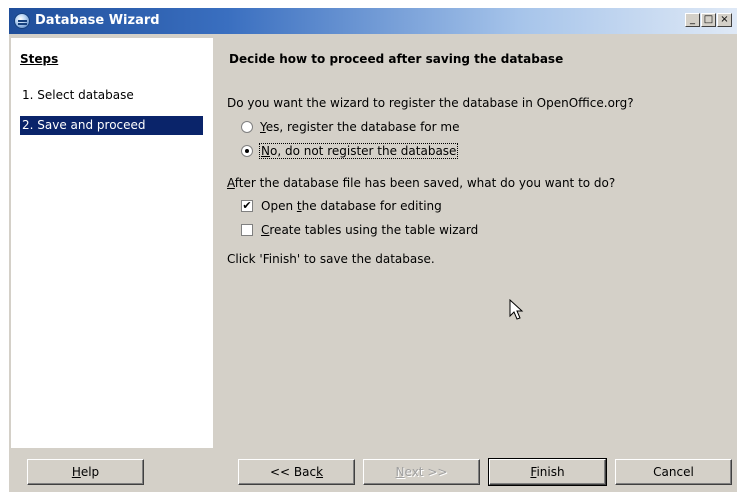 The width and height of the screenshot is (737, 492). What do you see at coordinates (516, 309) in the screenshot?
I see `mouse-cursor-icon` at bounding box center [516, 309].